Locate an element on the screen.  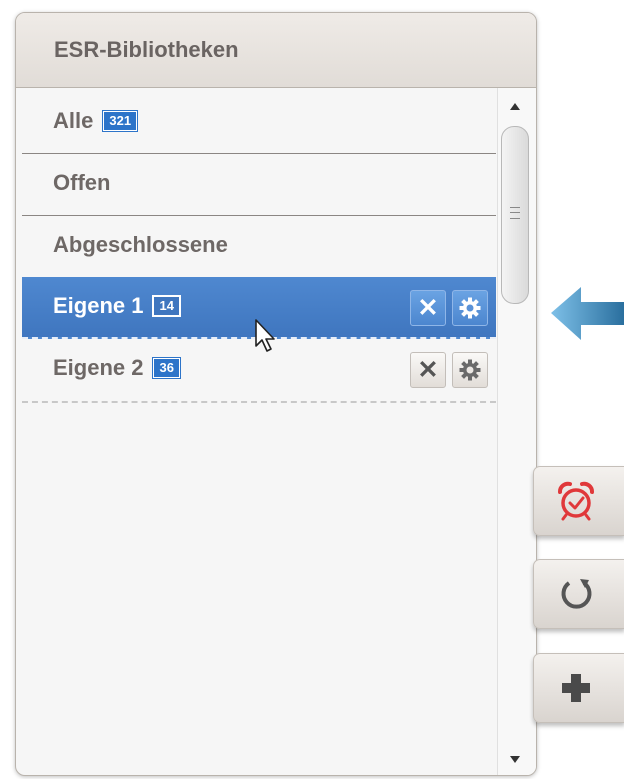
pointer-arrow-icon is located at coordinates (587, 313).